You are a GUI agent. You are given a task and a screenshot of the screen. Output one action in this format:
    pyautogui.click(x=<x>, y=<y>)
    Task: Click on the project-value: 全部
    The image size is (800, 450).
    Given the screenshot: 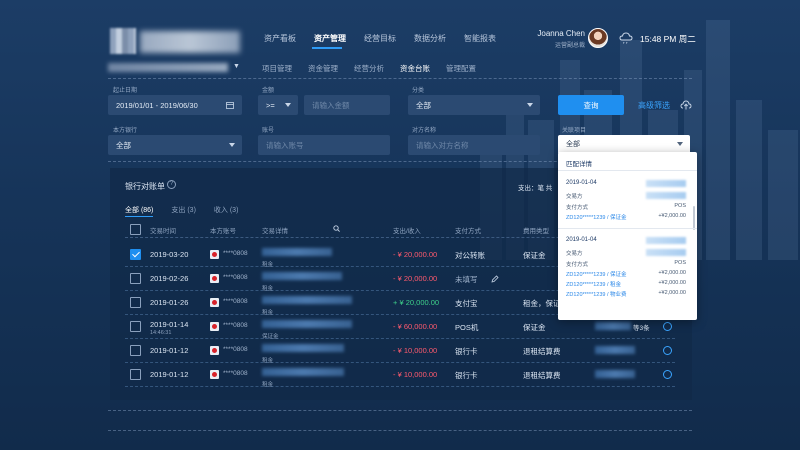 What is the action you would take?
    pyautogui.click(x=573, y=144)
    